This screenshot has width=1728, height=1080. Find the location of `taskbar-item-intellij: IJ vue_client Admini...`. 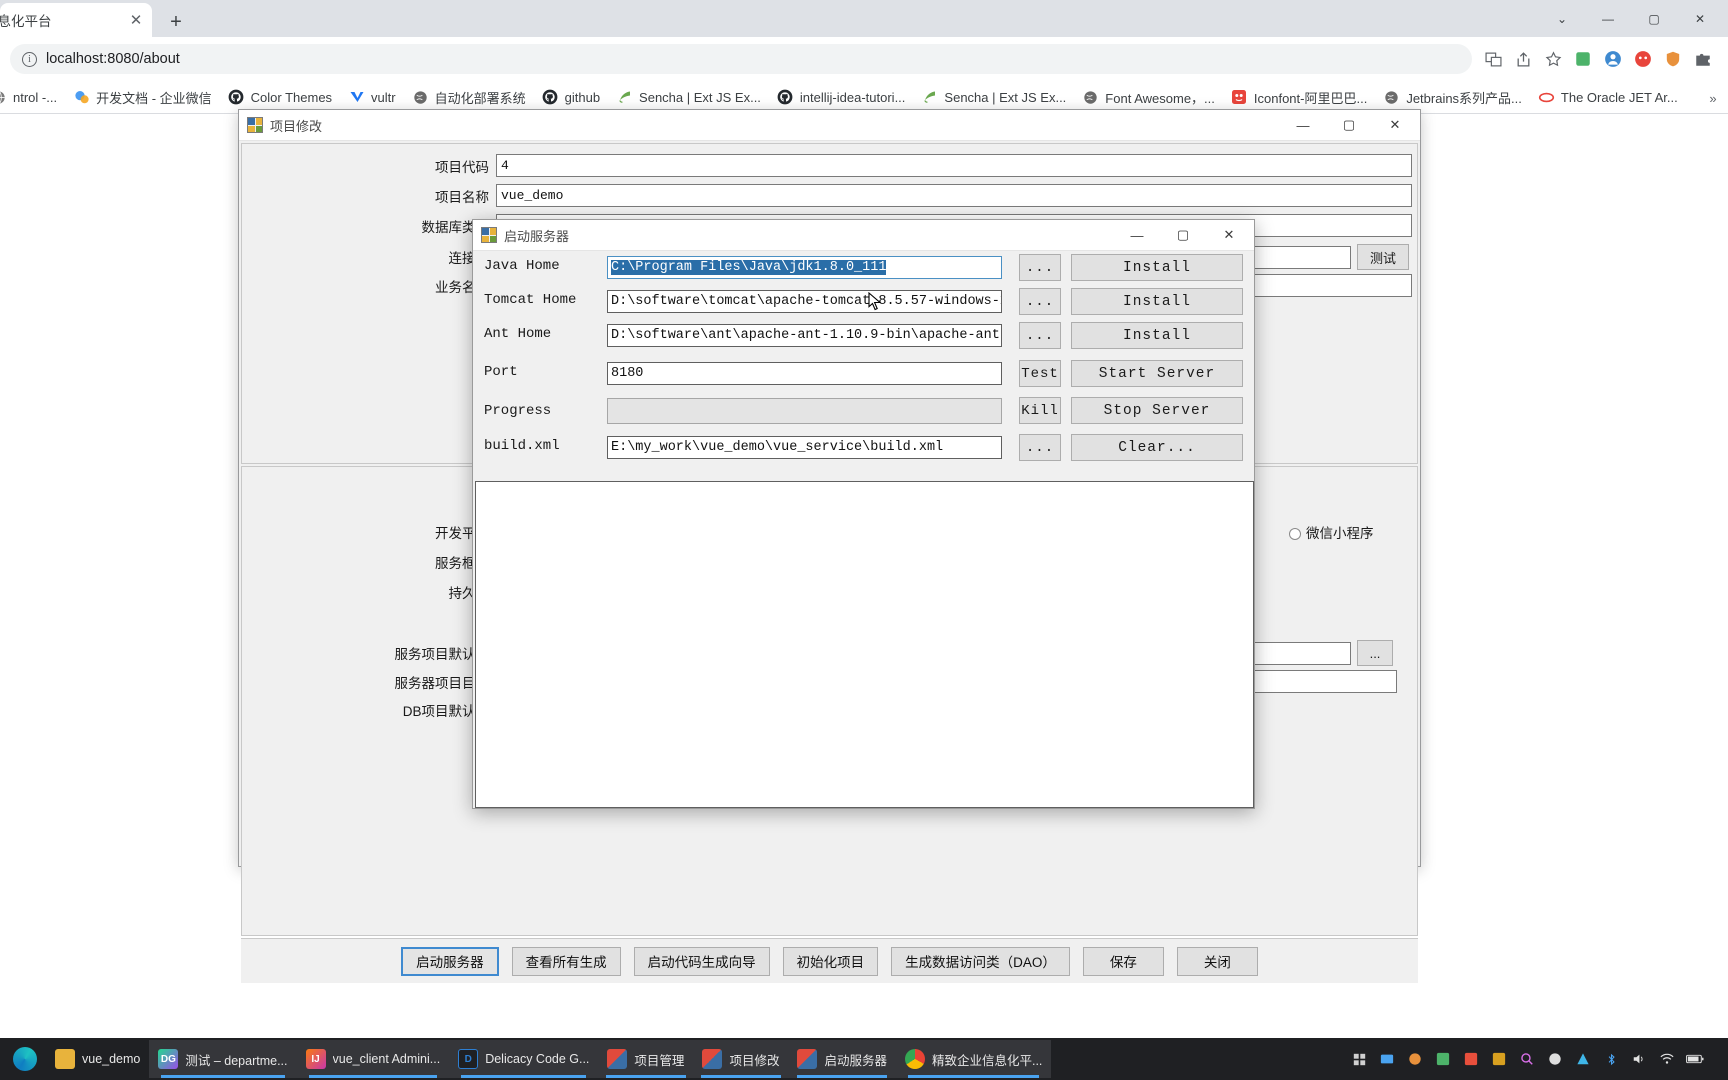

taskbar-item-intellij: IJ vue_client Admini... is located at coordinates (373, 1059).